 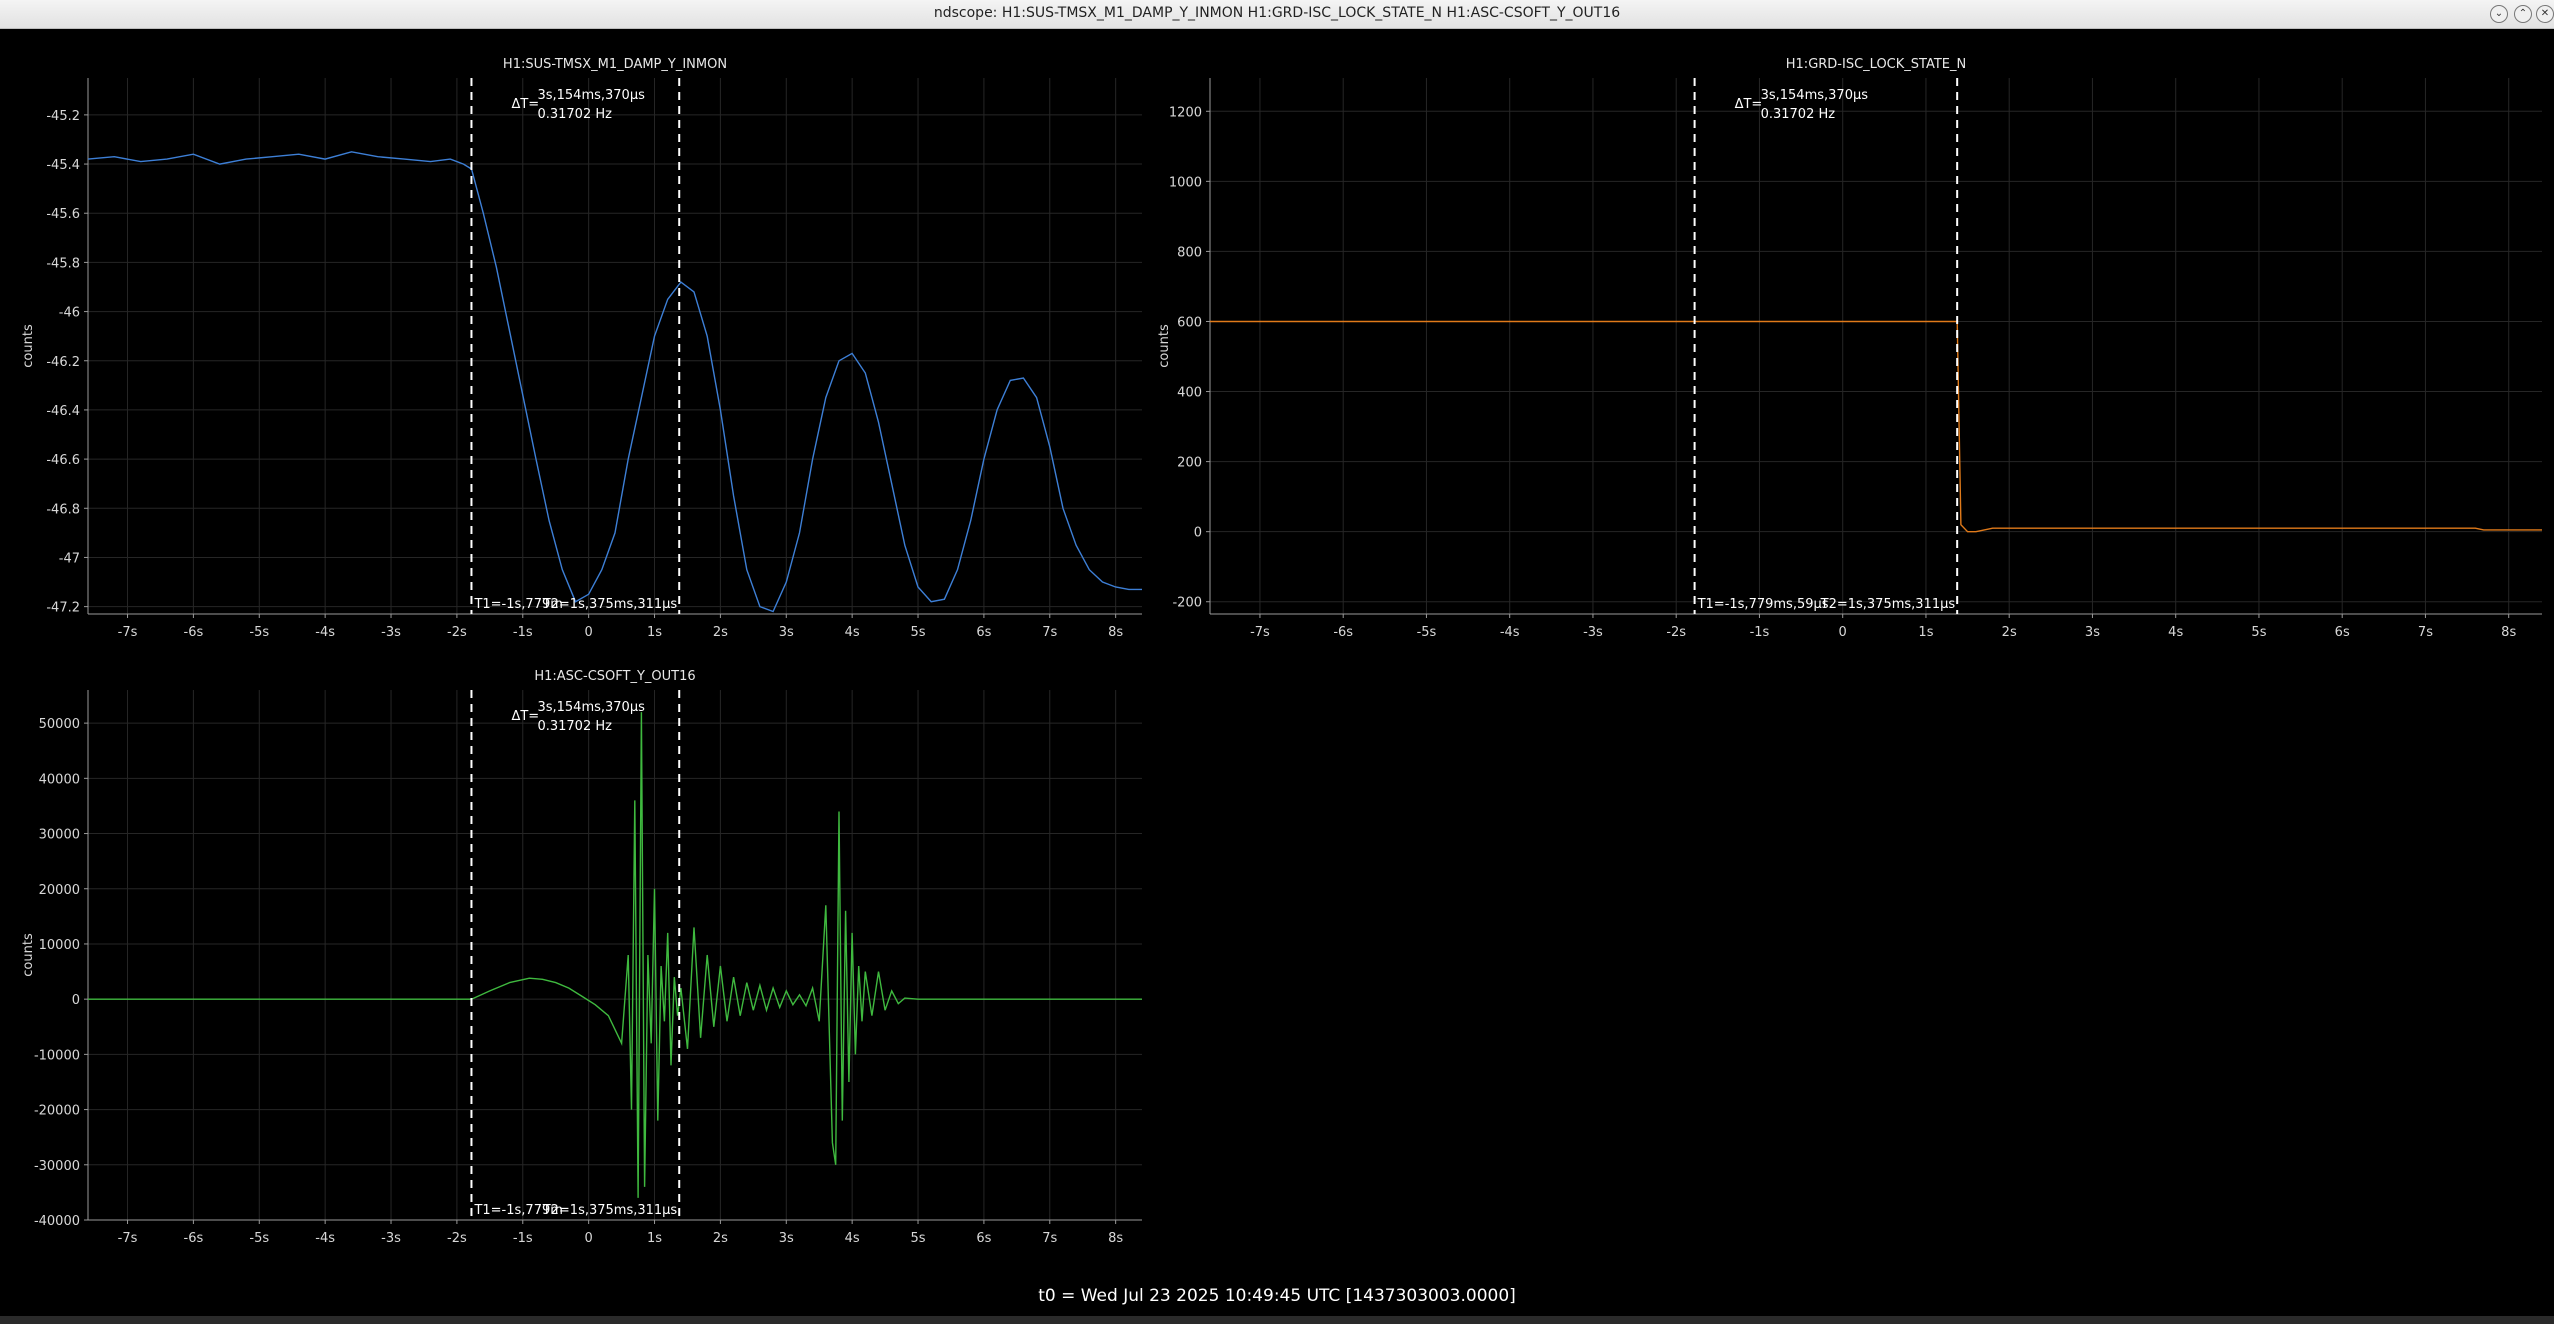 I want to click on window-bottom-edge, so click(x=1277, y=1320).